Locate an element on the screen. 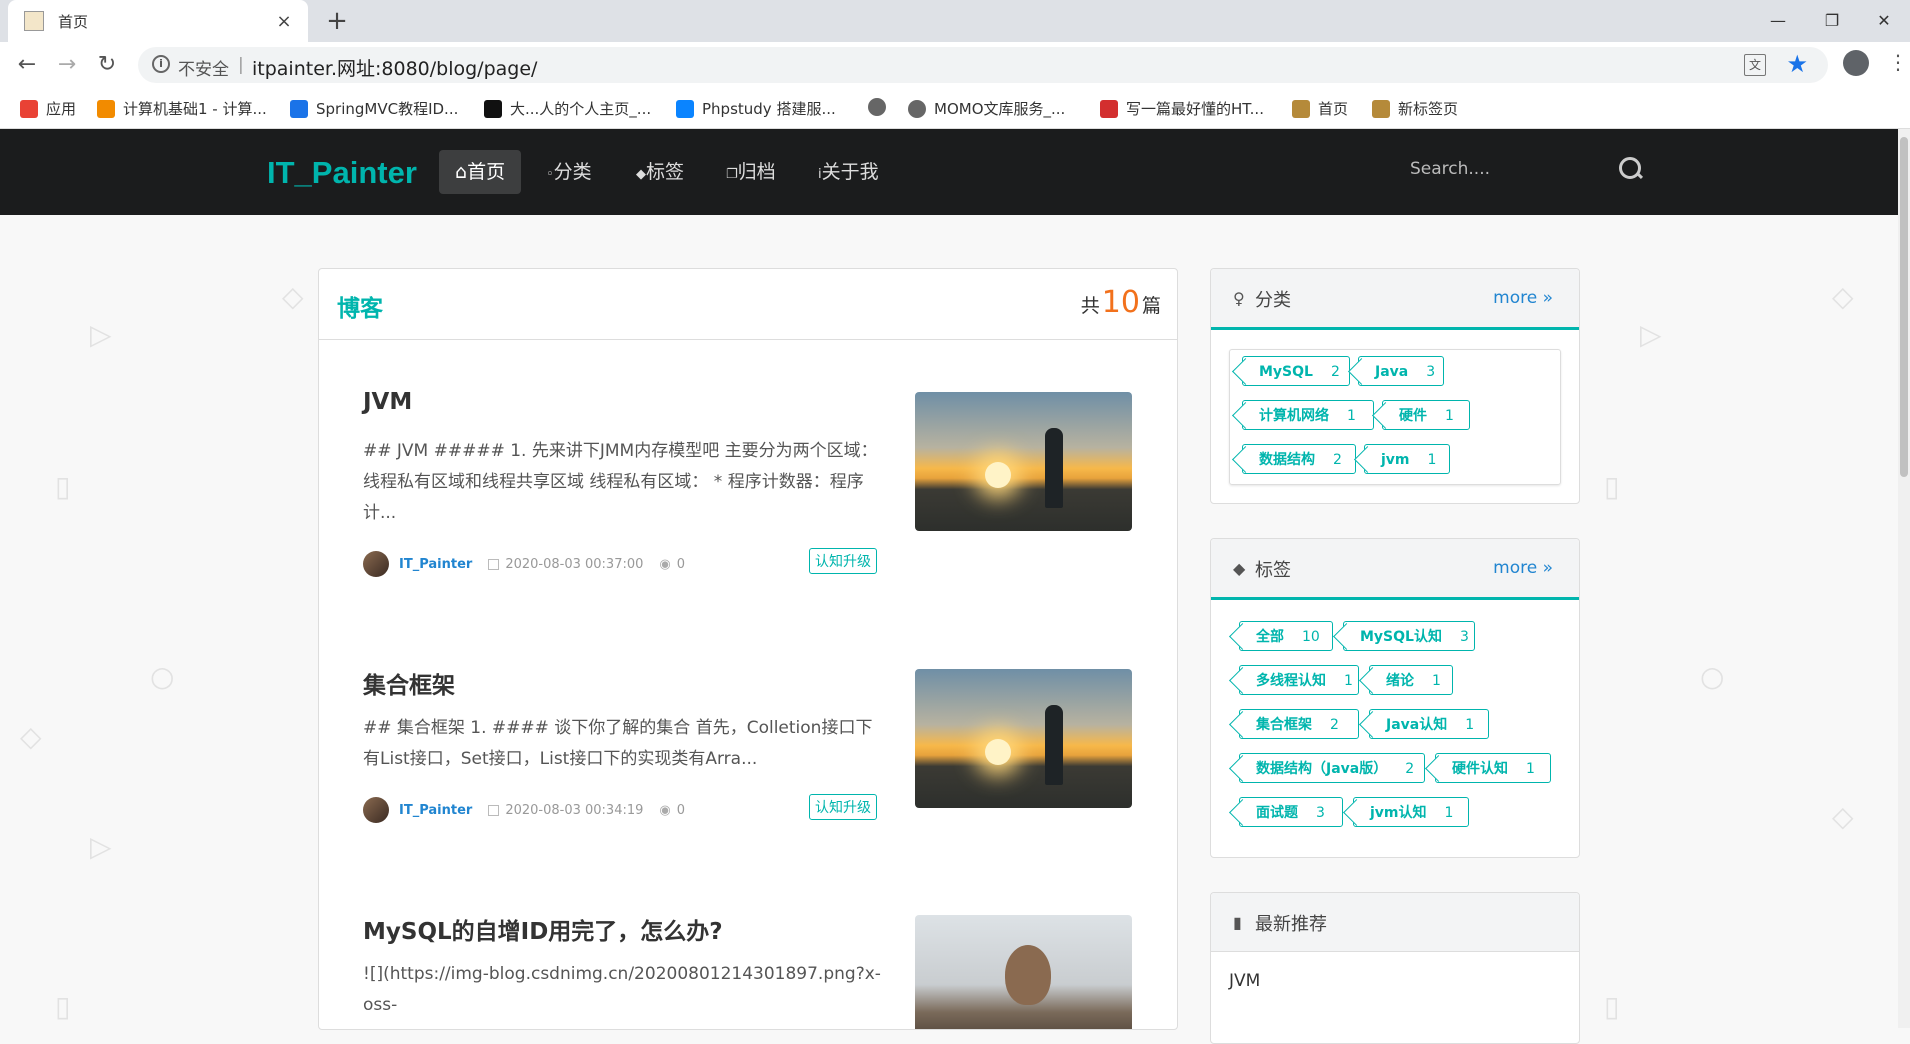  post-date: 2020-08-03 00:34:19 is located at coordinates (574, 810).